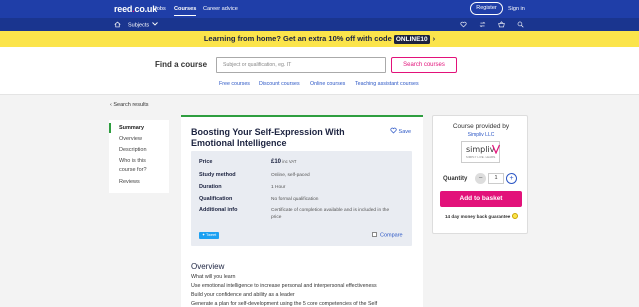 The image size is (639, 307). Describe the element at coordinates (480, 178) in the screenshot. I see `quantity-decrease-button: −` at that location.